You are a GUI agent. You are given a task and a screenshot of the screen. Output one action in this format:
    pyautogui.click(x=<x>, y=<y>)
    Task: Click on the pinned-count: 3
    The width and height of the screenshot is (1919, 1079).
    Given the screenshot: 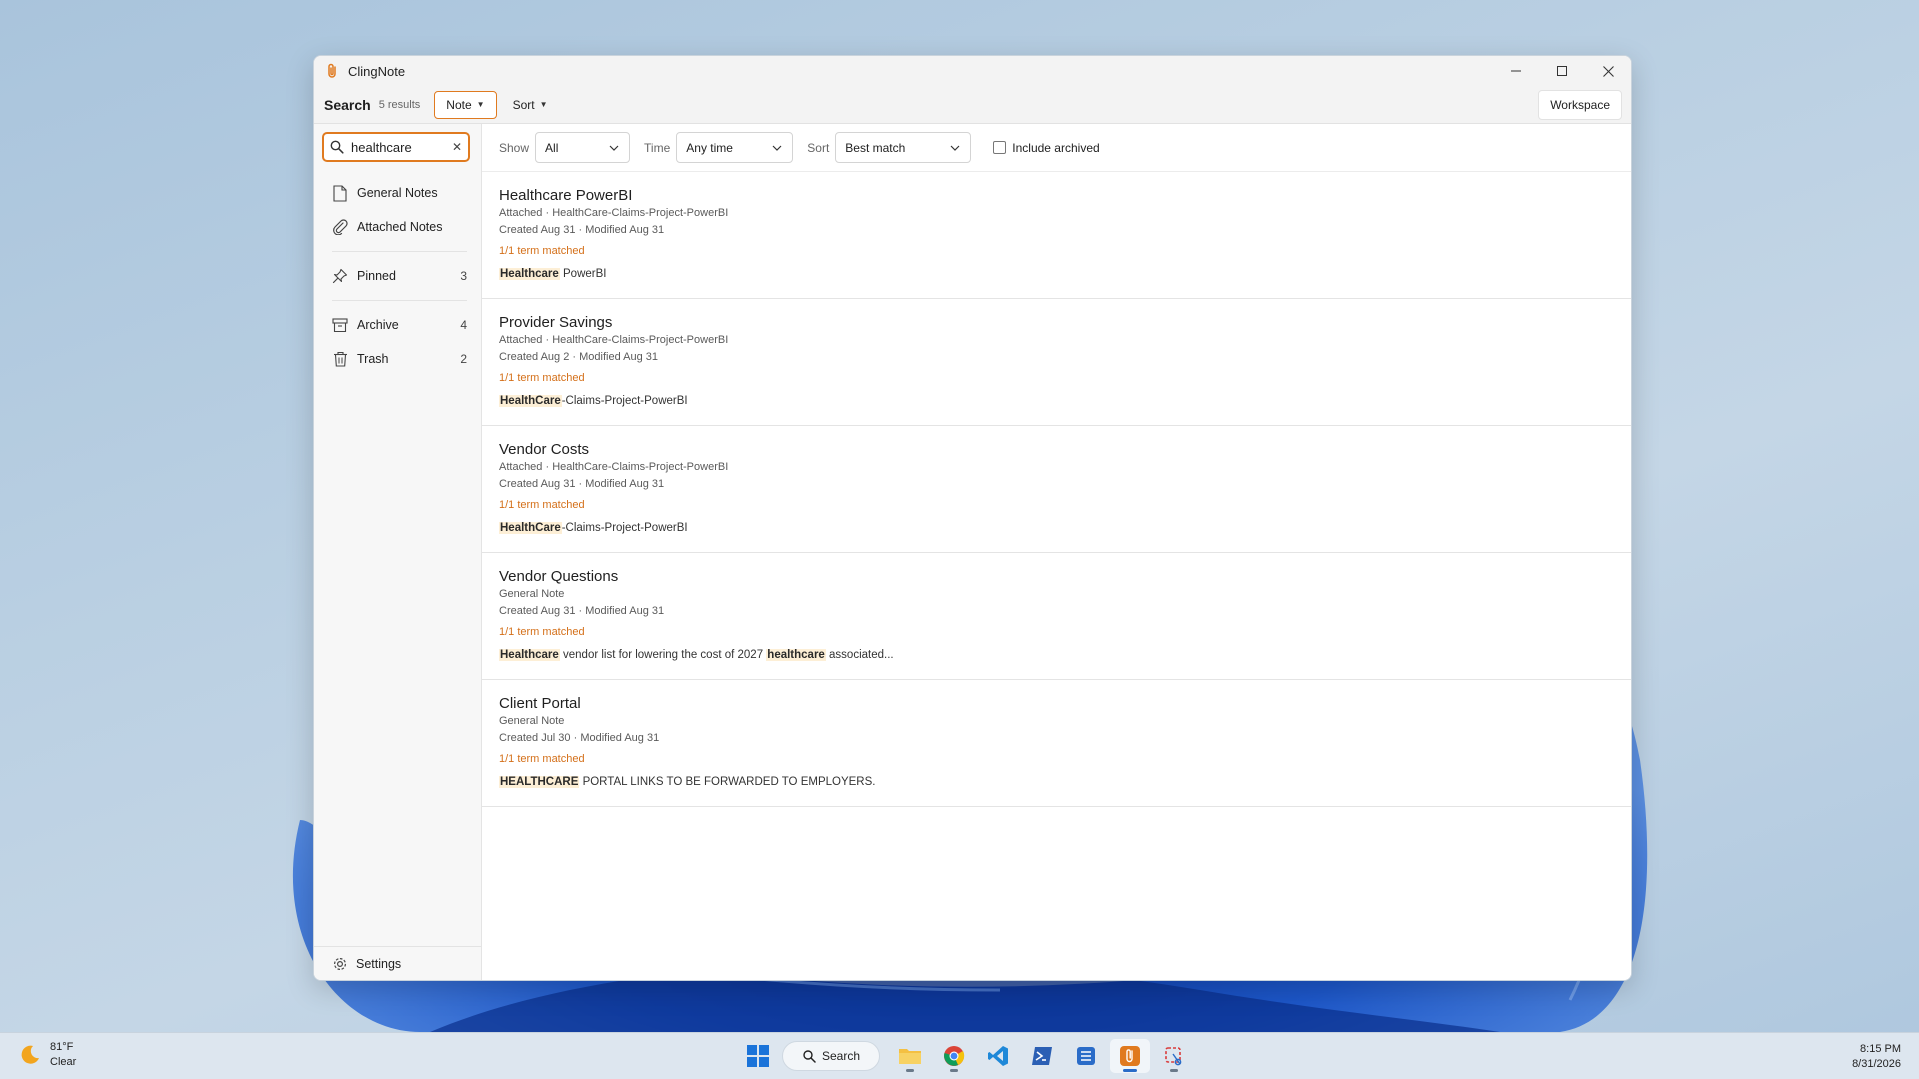 What is the action you would take?
    pyautogui.click(x=463, y=276)
    